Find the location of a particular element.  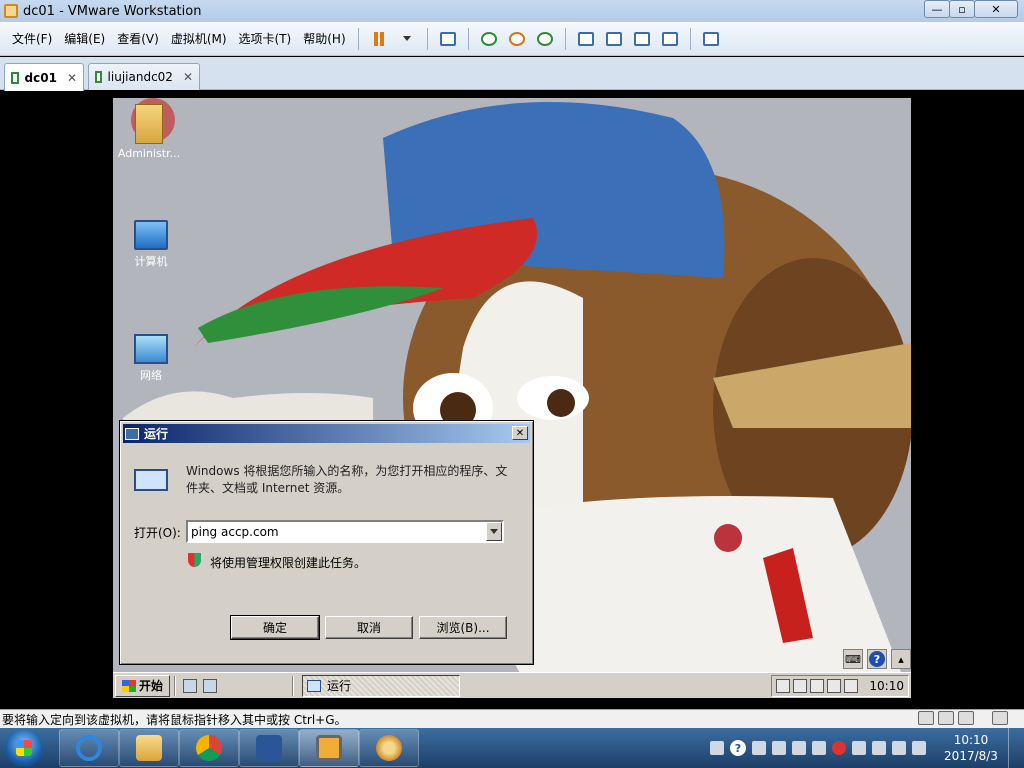

open-label: 打开(O): is located at coordinates (157, 533).